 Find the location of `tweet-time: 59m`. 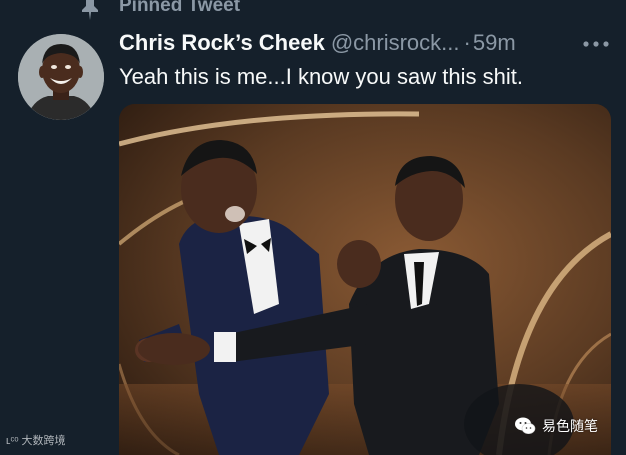

tweet-time: 59m is located at coordinates (494, 42).